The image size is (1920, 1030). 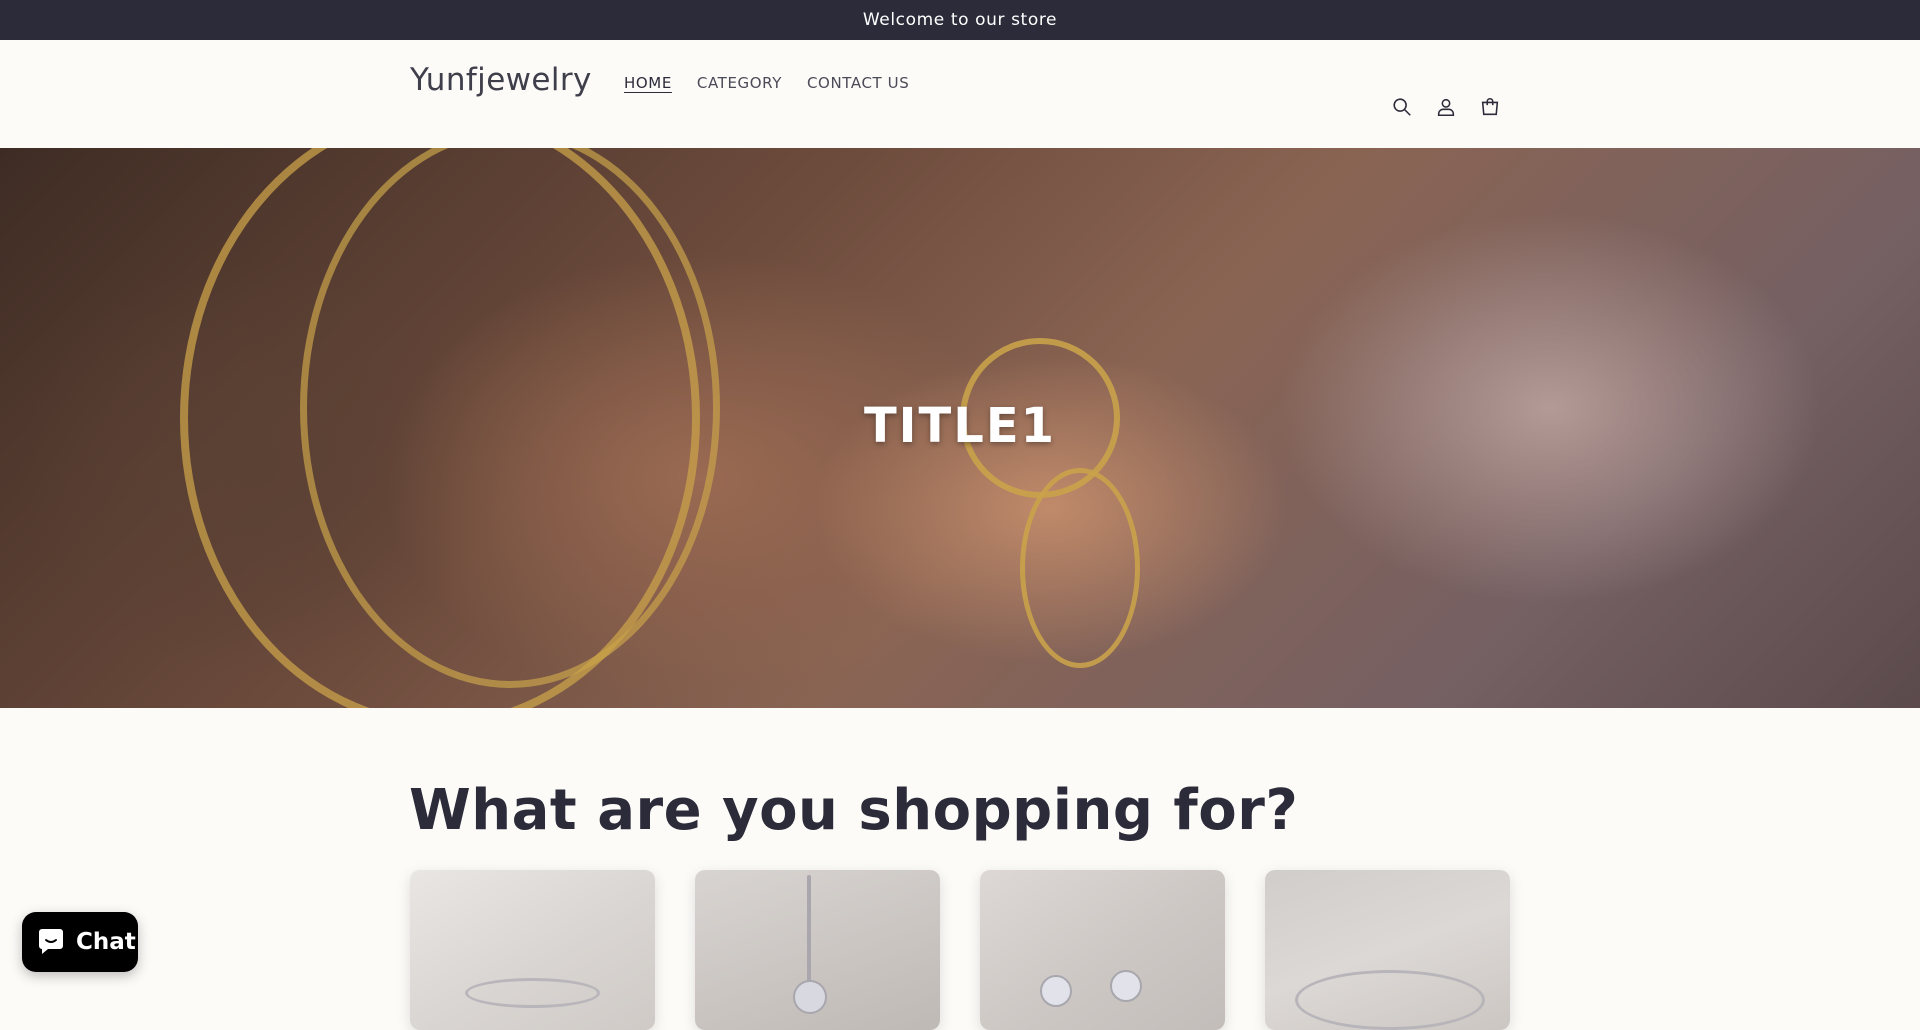 I want to click on chat-label: Chat, so click(x=106, y=942).